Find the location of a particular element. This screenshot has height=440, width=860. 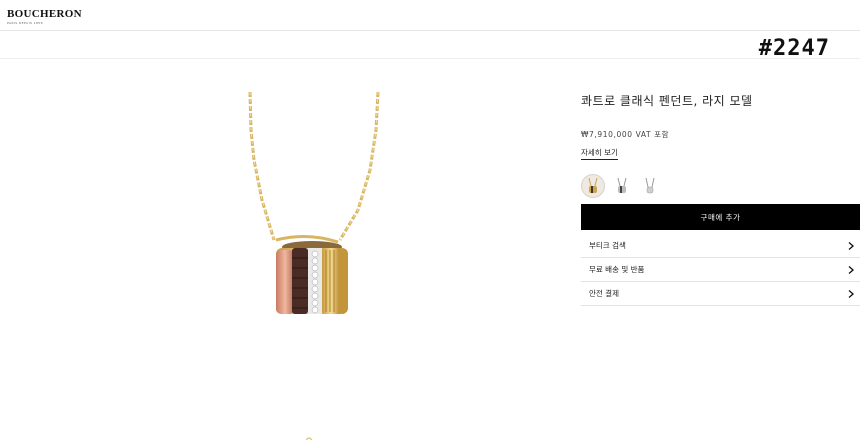

service-accordion: 부티크 검색 무료 배송 및 반품 안전 결제 is located at coordinates (720, 270).